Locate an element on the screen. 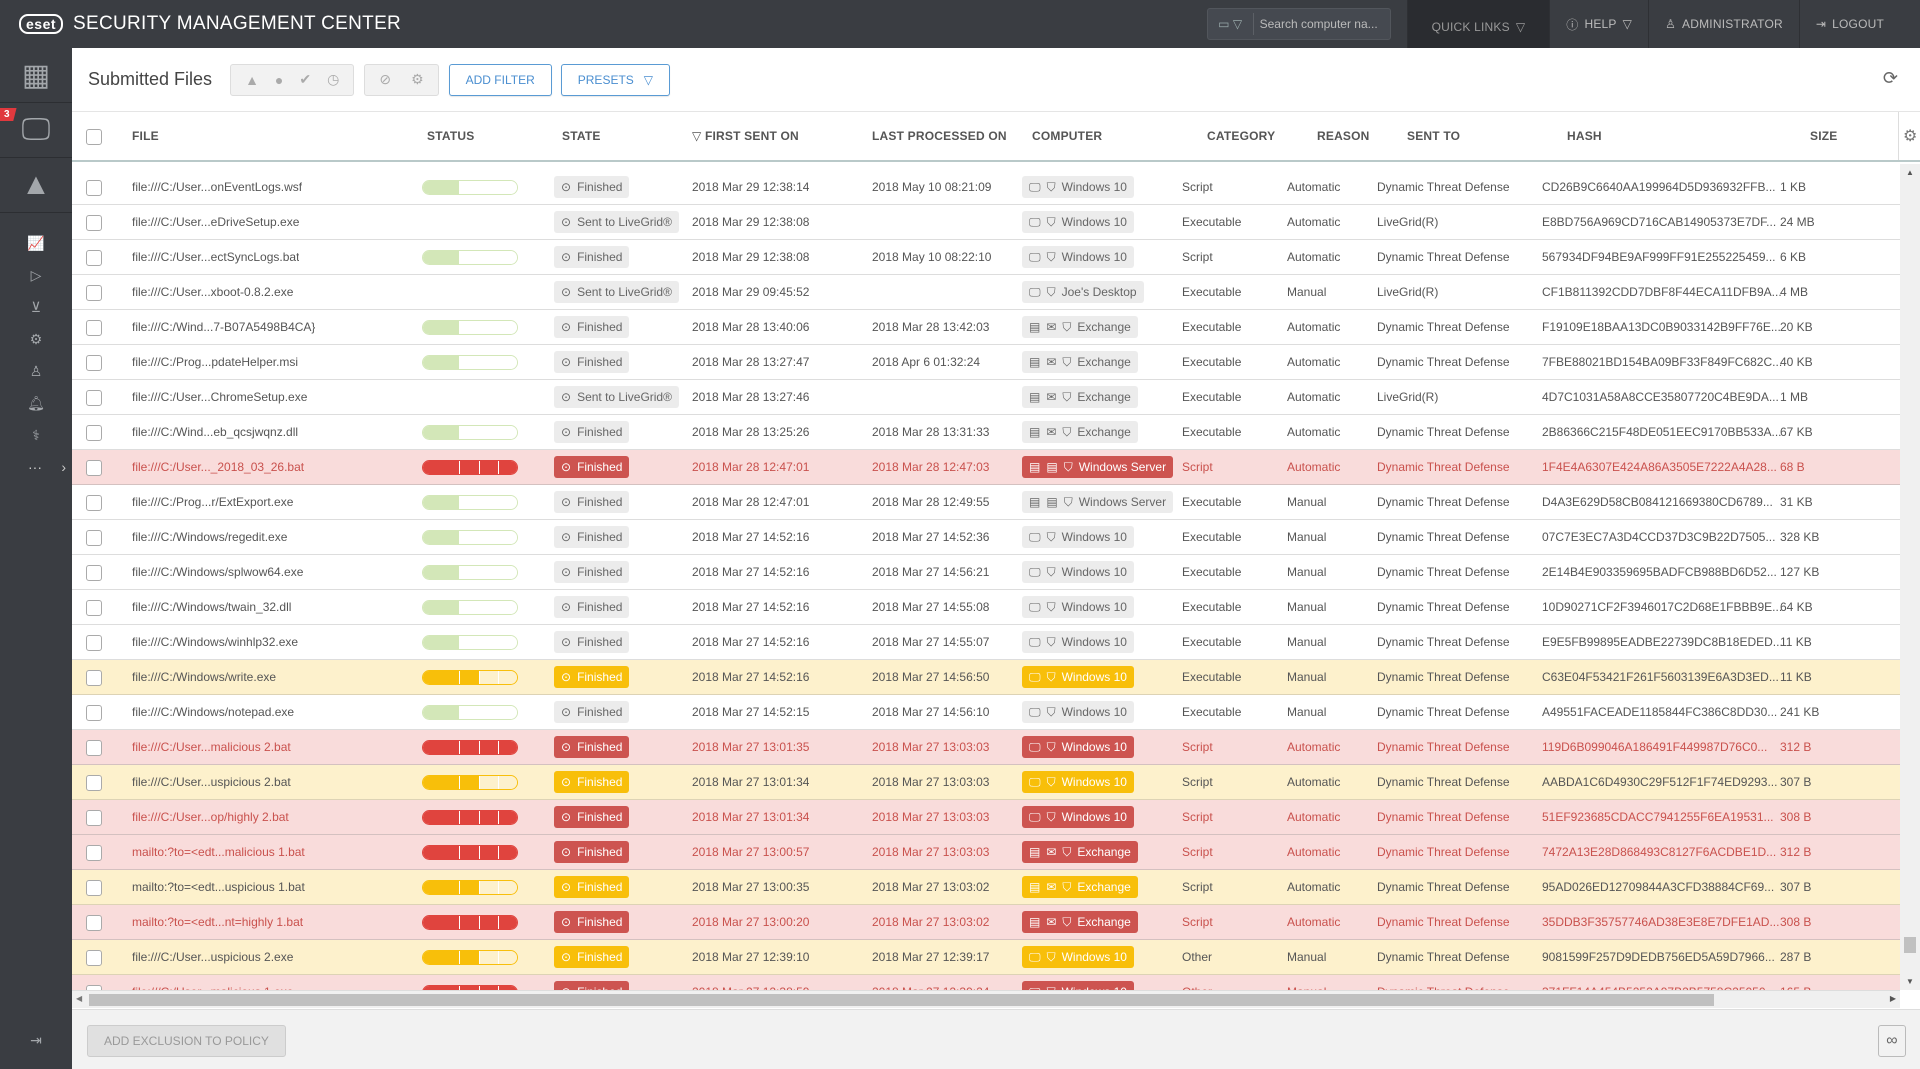  logout-button: ⇥ LOGOUT is located at coordinates (1859, 24).